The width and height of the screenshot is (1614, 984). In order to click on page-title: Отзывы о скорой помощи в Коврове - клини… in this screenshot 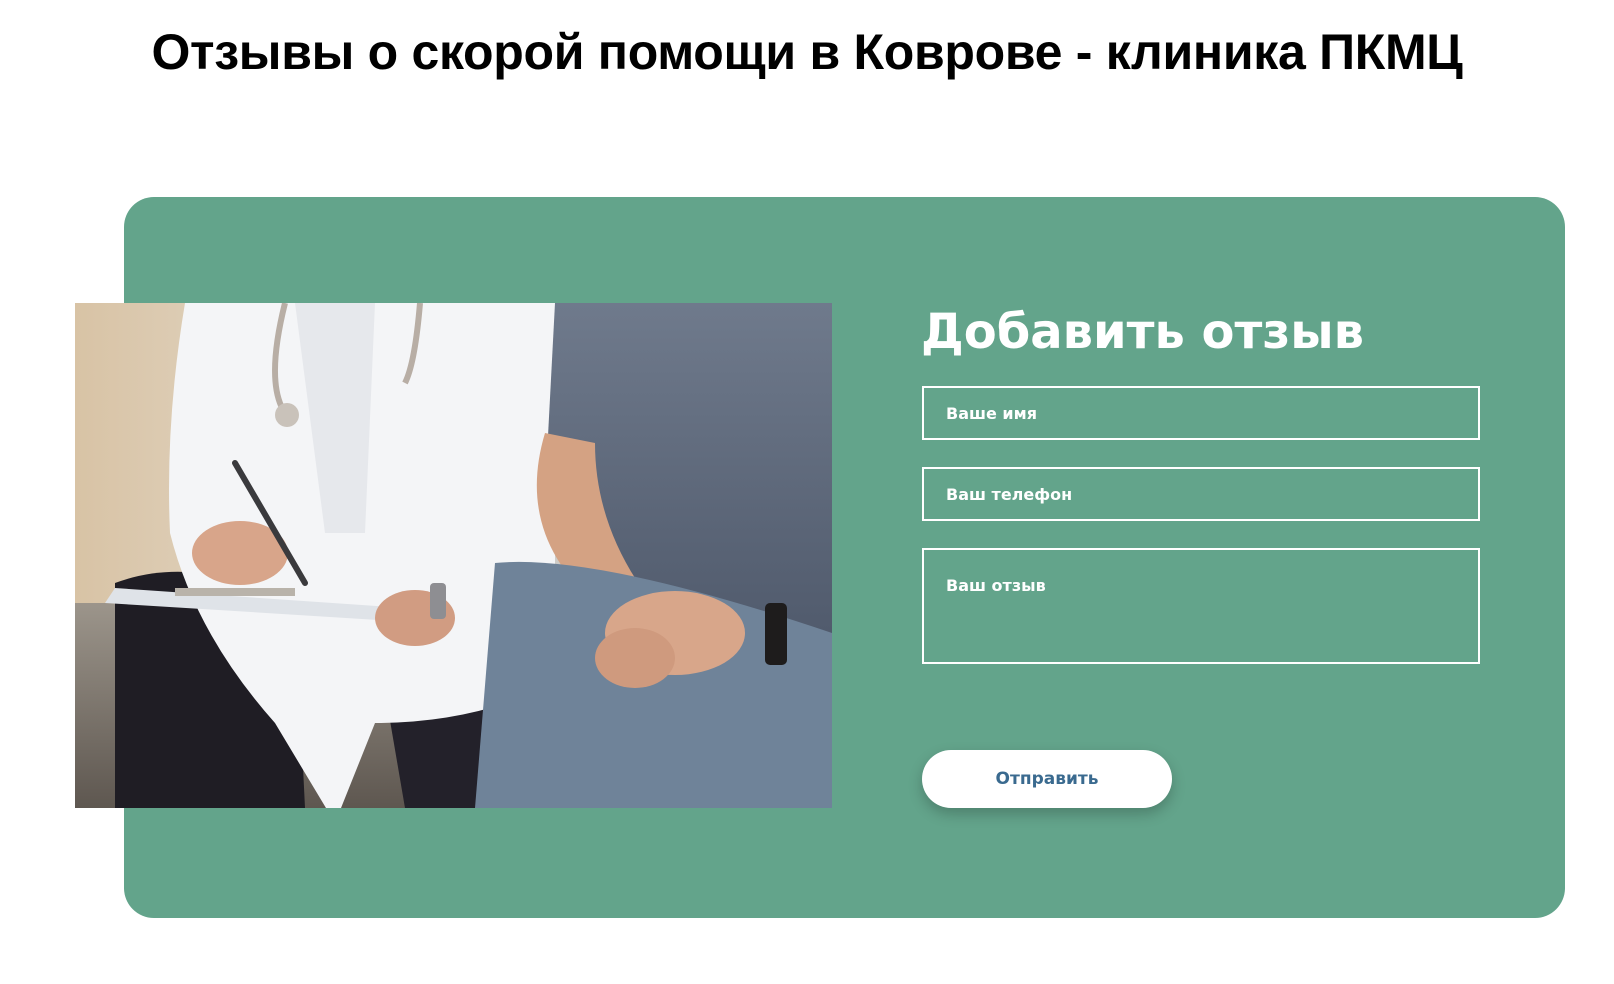, I will do `click(807, 52)`.